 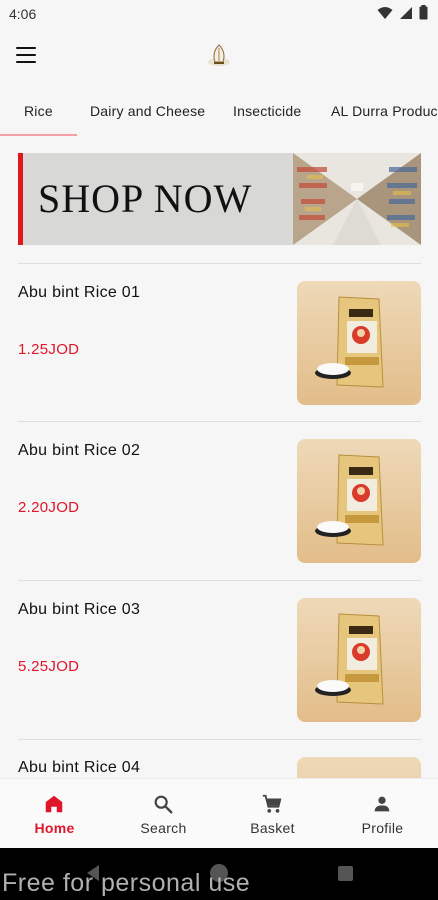 What do you see at coordinates (79, 609) in the screenshot?
I see `product-name: Abu bint Rice 03` at bounding box center [79, 609].